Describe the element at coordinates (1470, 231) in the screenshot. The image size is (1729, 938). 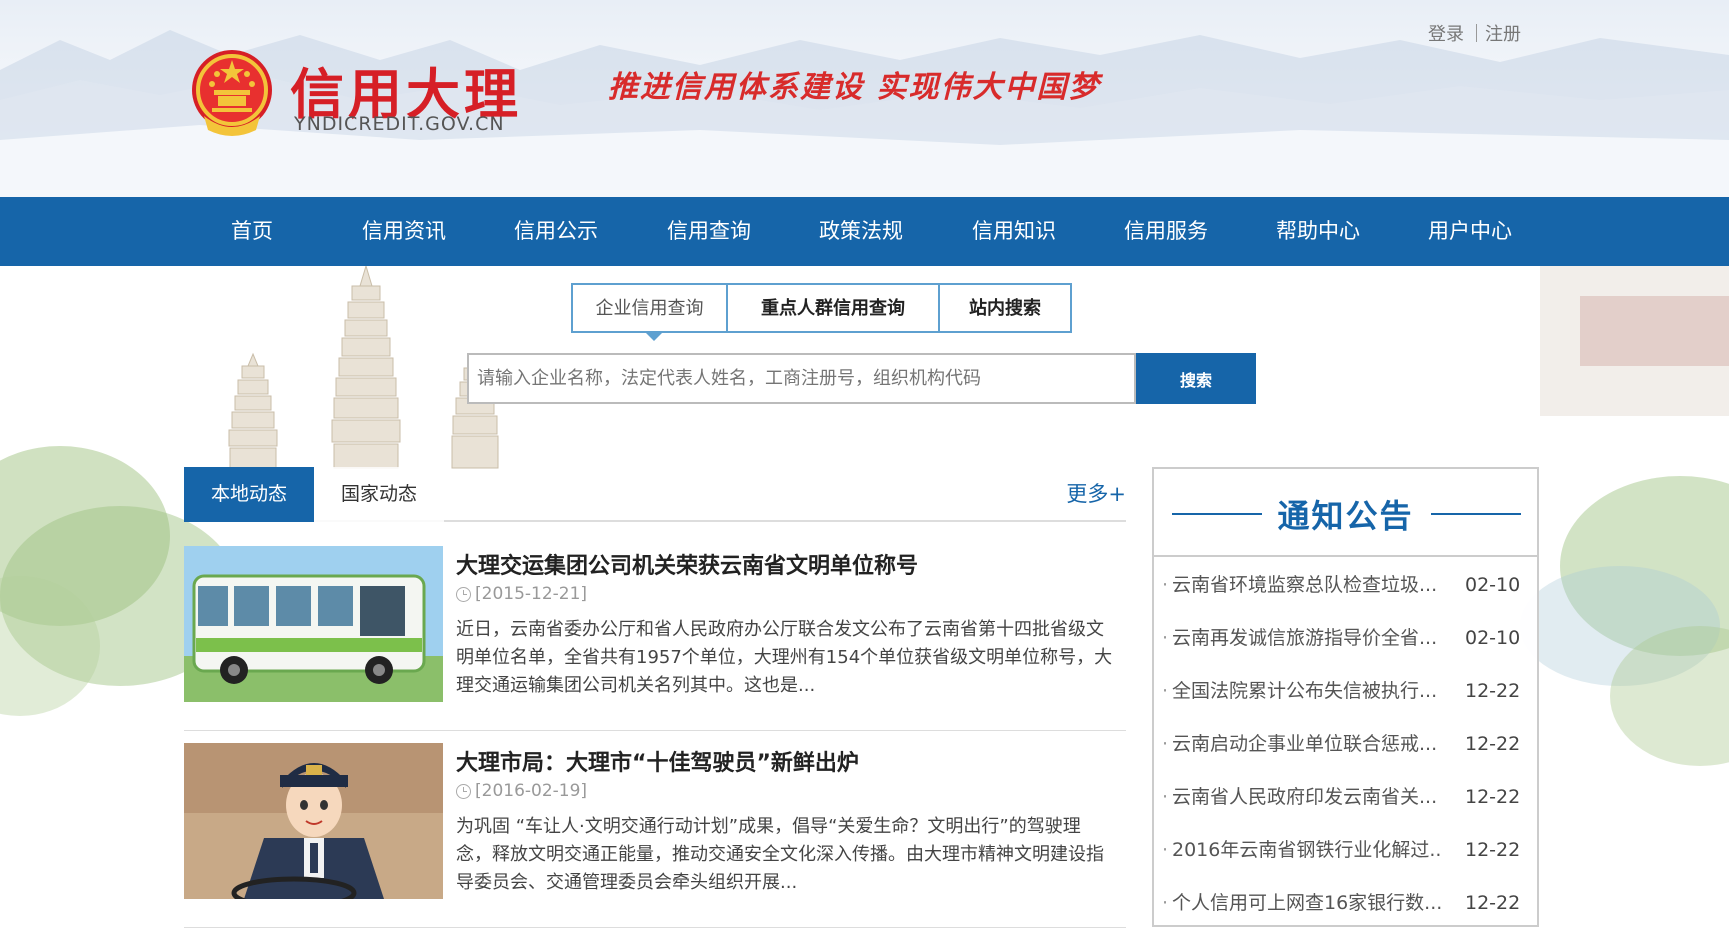
I see `nav-item-user-center: 用户中心` at that location.